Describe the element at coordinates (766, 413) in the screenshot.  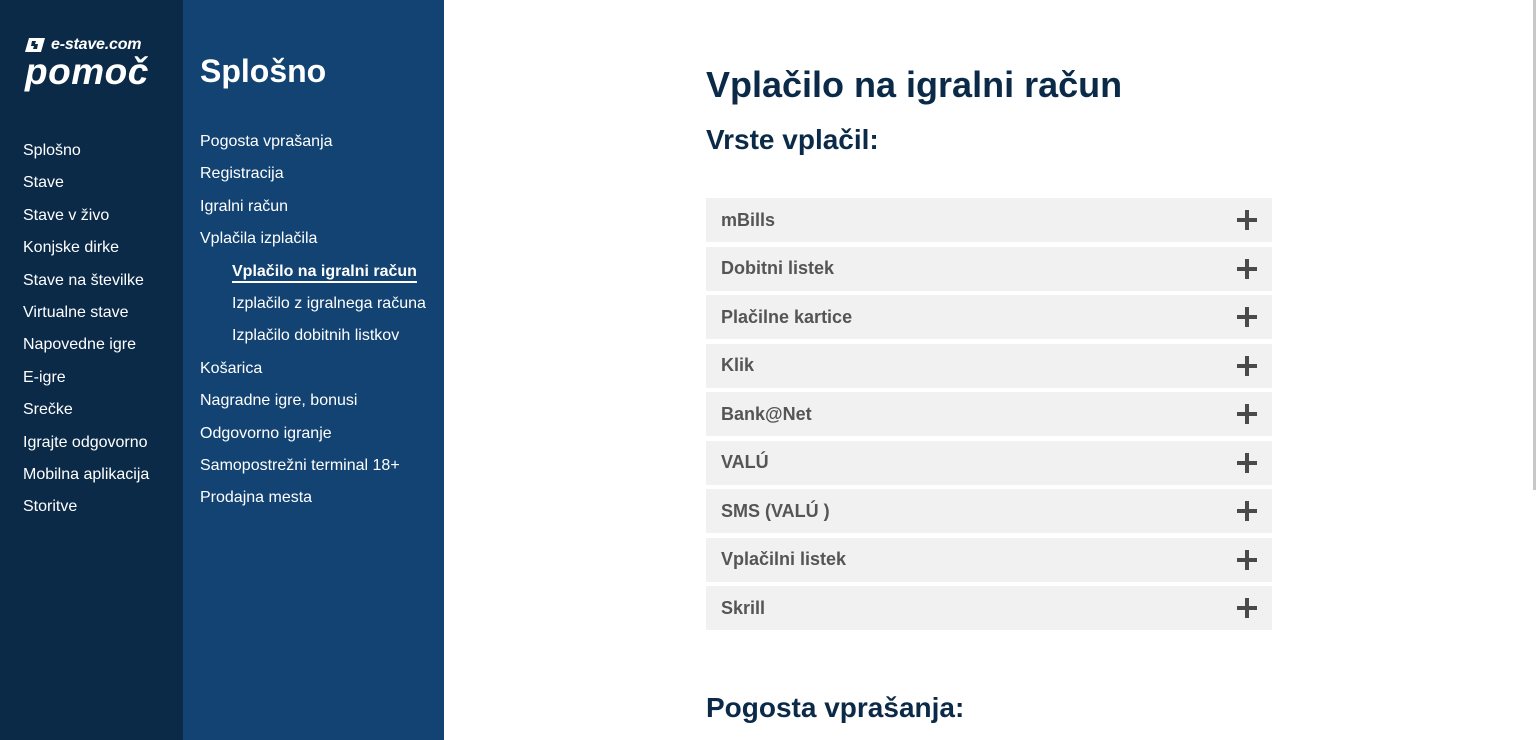
I see `accordion-item-label: Bank@Net` at that location.